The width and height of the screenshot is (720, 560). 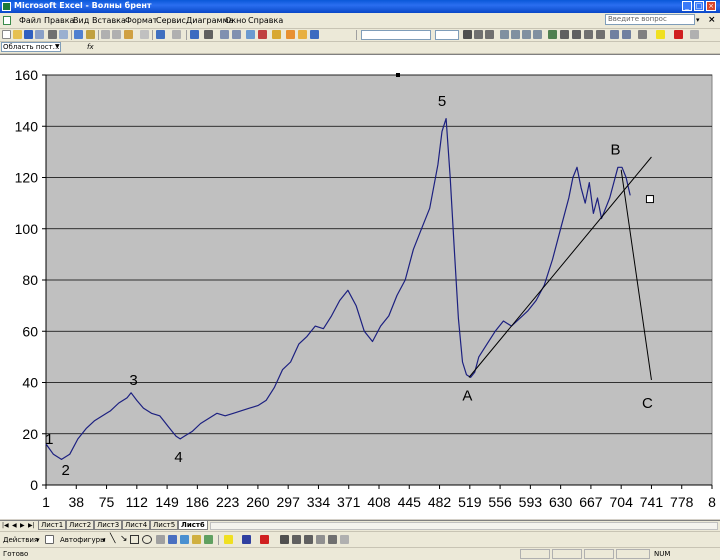 What do you see at coordinates (447, 35) in the screenshot?
I see `font-size-combo` at bounding box center [447, 35].